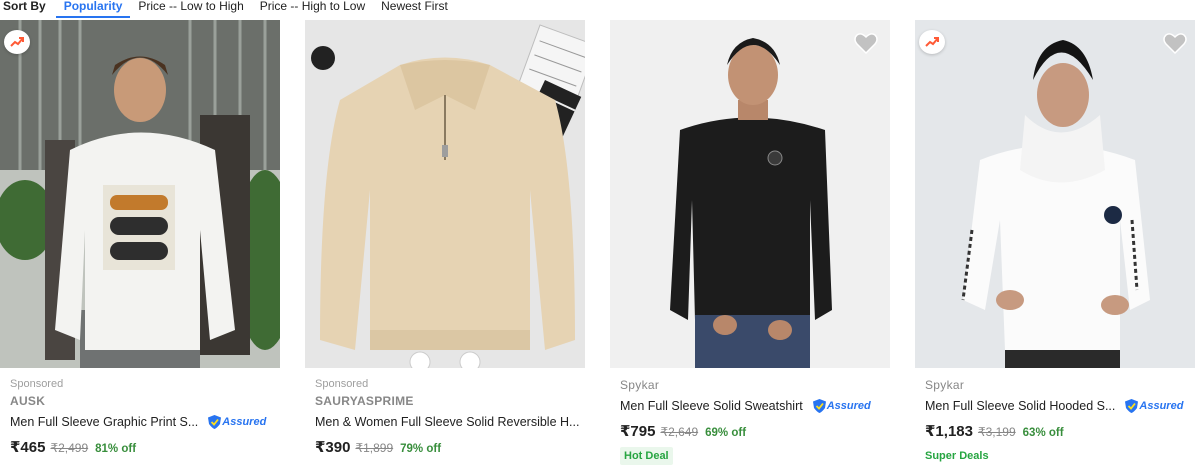 Image resolution: width=1200 pixels, height=465 pixels. Describe the element at coordinates (996, 432) in the screenshot. I see `product-mrp: ₹3,199` at that location.